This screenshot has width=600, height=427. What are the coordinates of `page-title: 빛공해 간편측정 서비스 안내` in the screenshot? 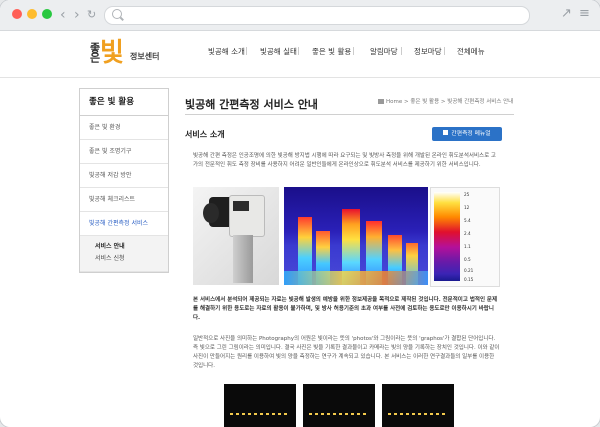 It's located at (251, 104).